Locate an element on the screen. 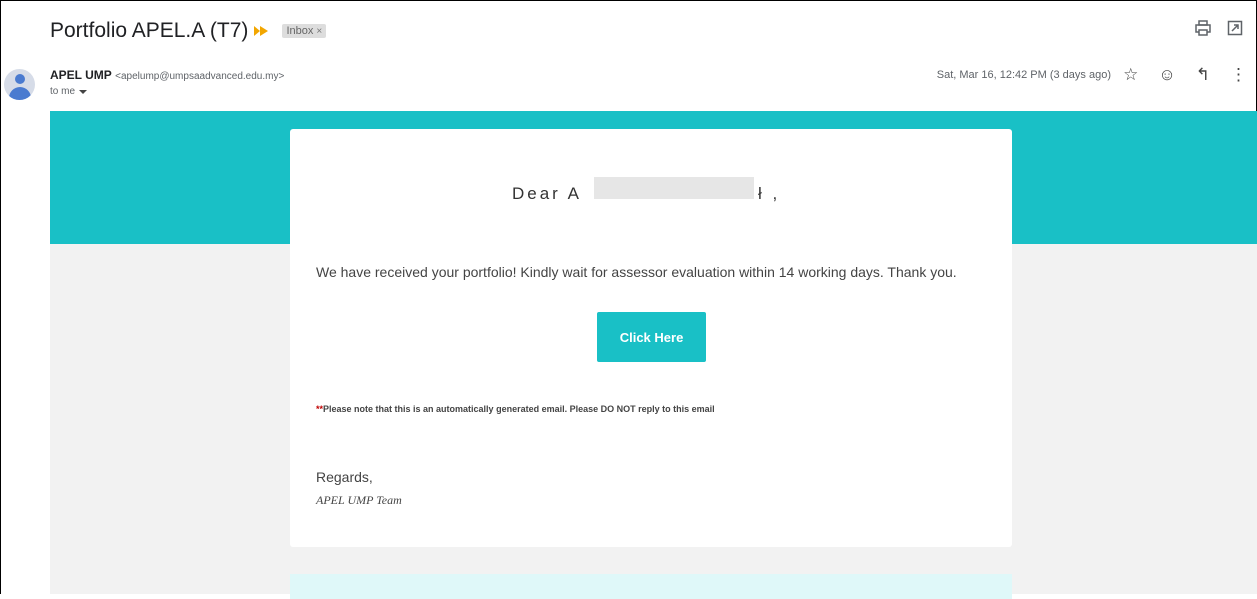  emoji-icon: ☺ is located at coordinates (1166, 75).